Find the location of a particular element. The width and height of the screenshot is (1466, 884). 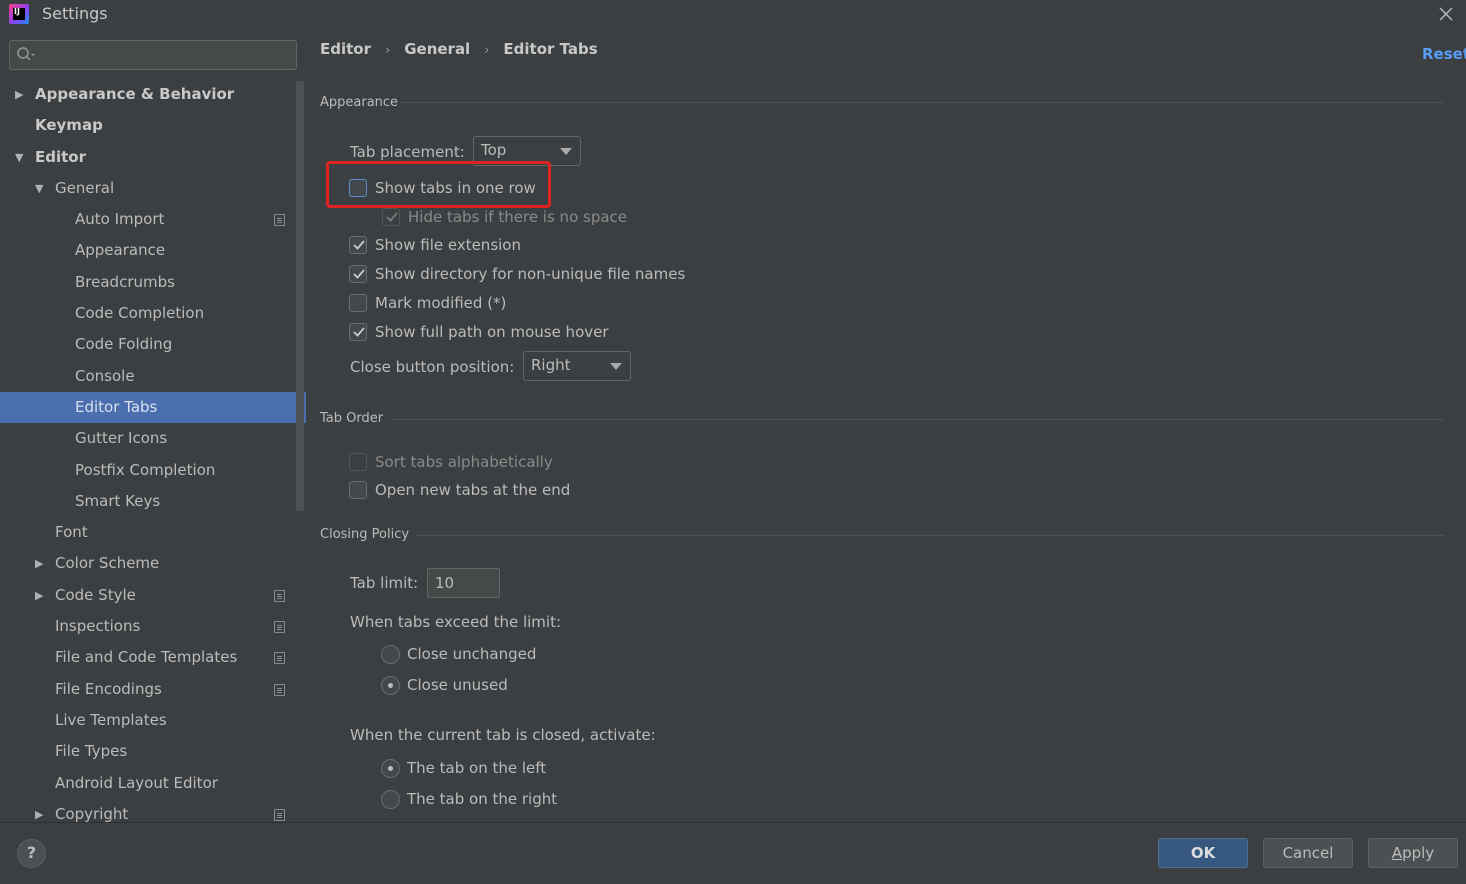

open-at-end-label: Open new tabs at the end is located at coordinates (473, 490).